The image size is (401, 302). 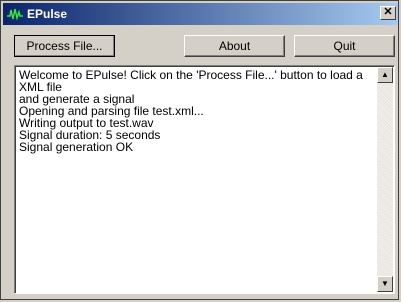 I want to click on close-icon: ✕, so click(x=388, y=12).